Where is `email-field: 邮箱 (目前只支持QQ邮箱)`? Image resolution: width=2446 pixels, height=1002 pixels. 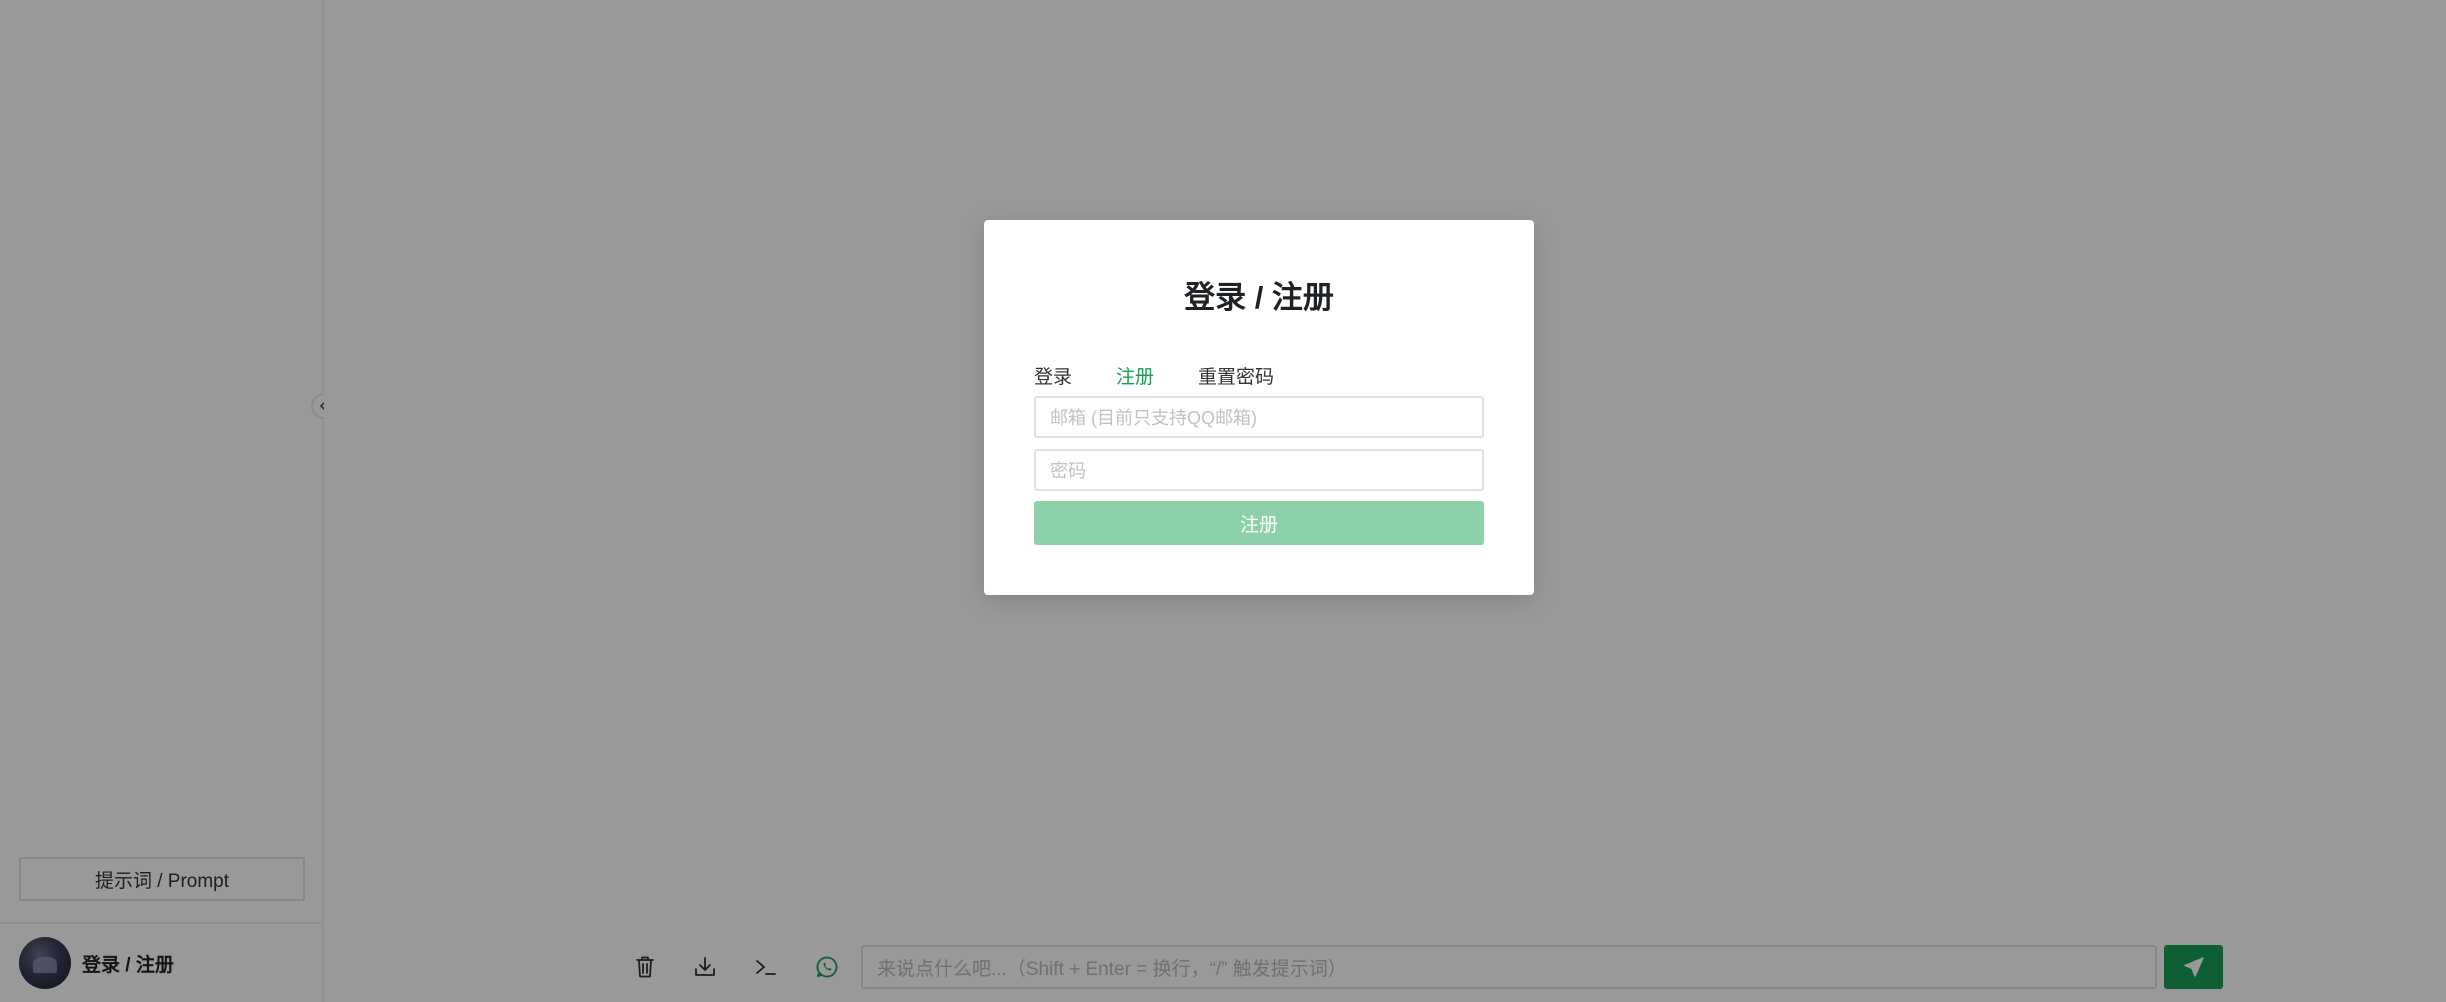 email-field: 邮箱 (目前只支持QQ邮箱) is located at coordinates (1259, 417).